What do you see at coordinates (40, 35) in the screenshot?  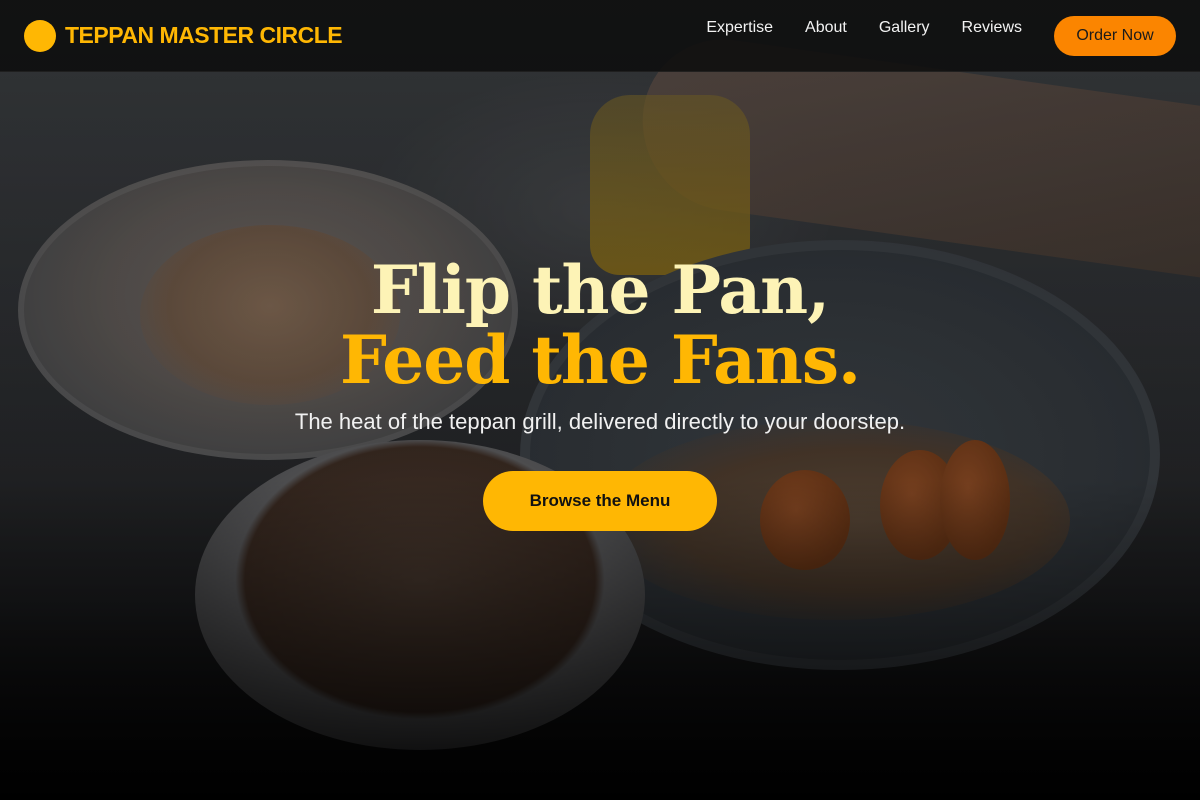 I see `logo-circle-icon` at bounding box center [40, 35].